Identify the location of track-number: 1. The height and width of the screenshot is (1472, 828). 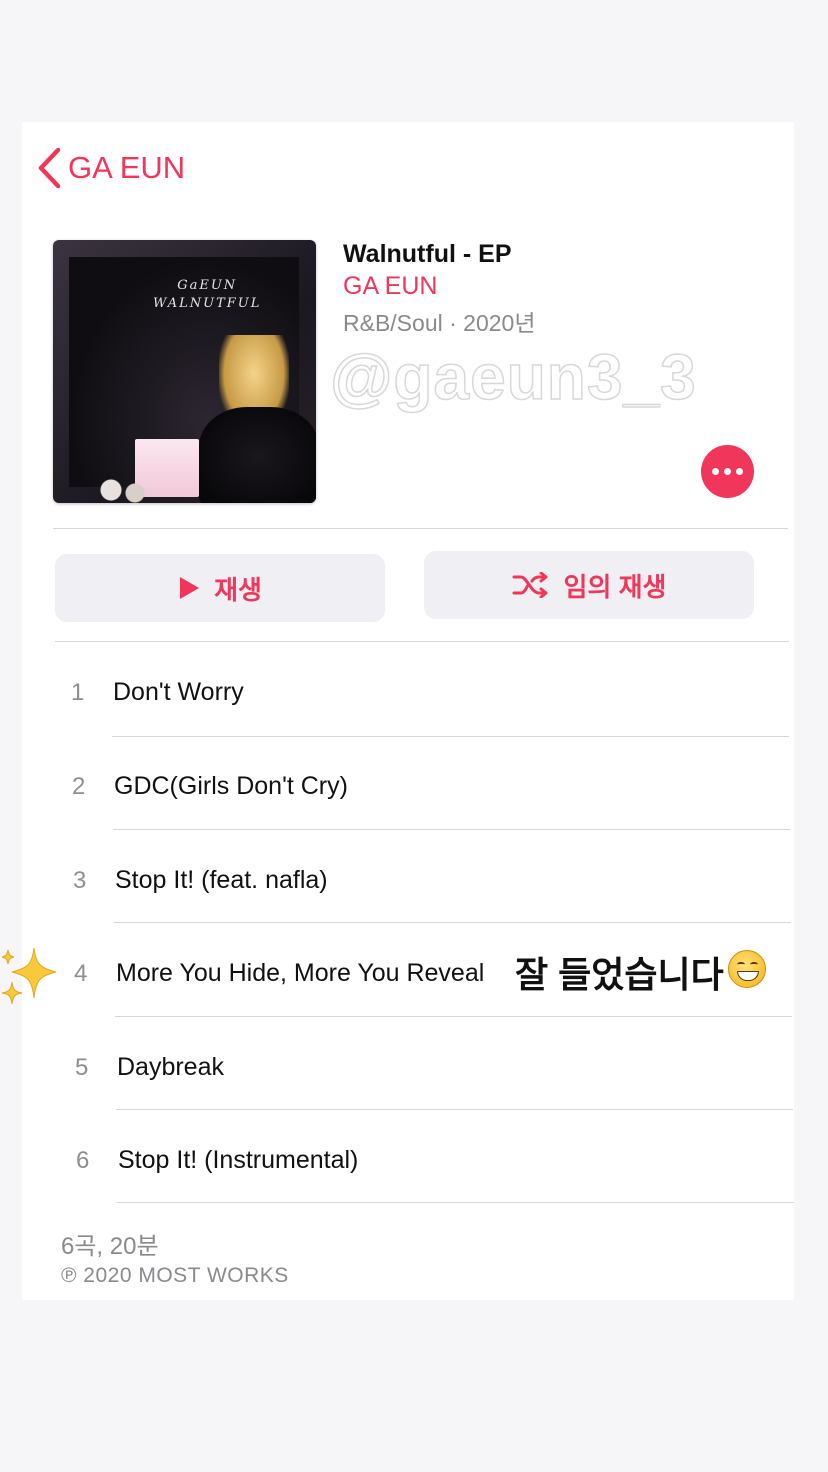
(78, 692).